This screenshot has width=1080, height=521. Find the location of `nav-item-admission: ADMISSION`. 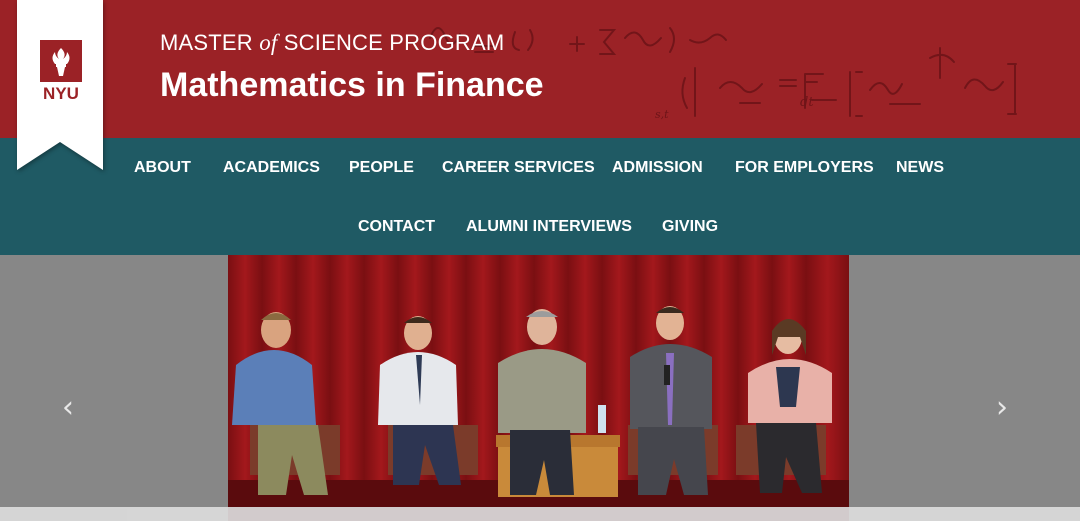

nav-item-admission: ADMISSION is located at coordinates (657, 168).